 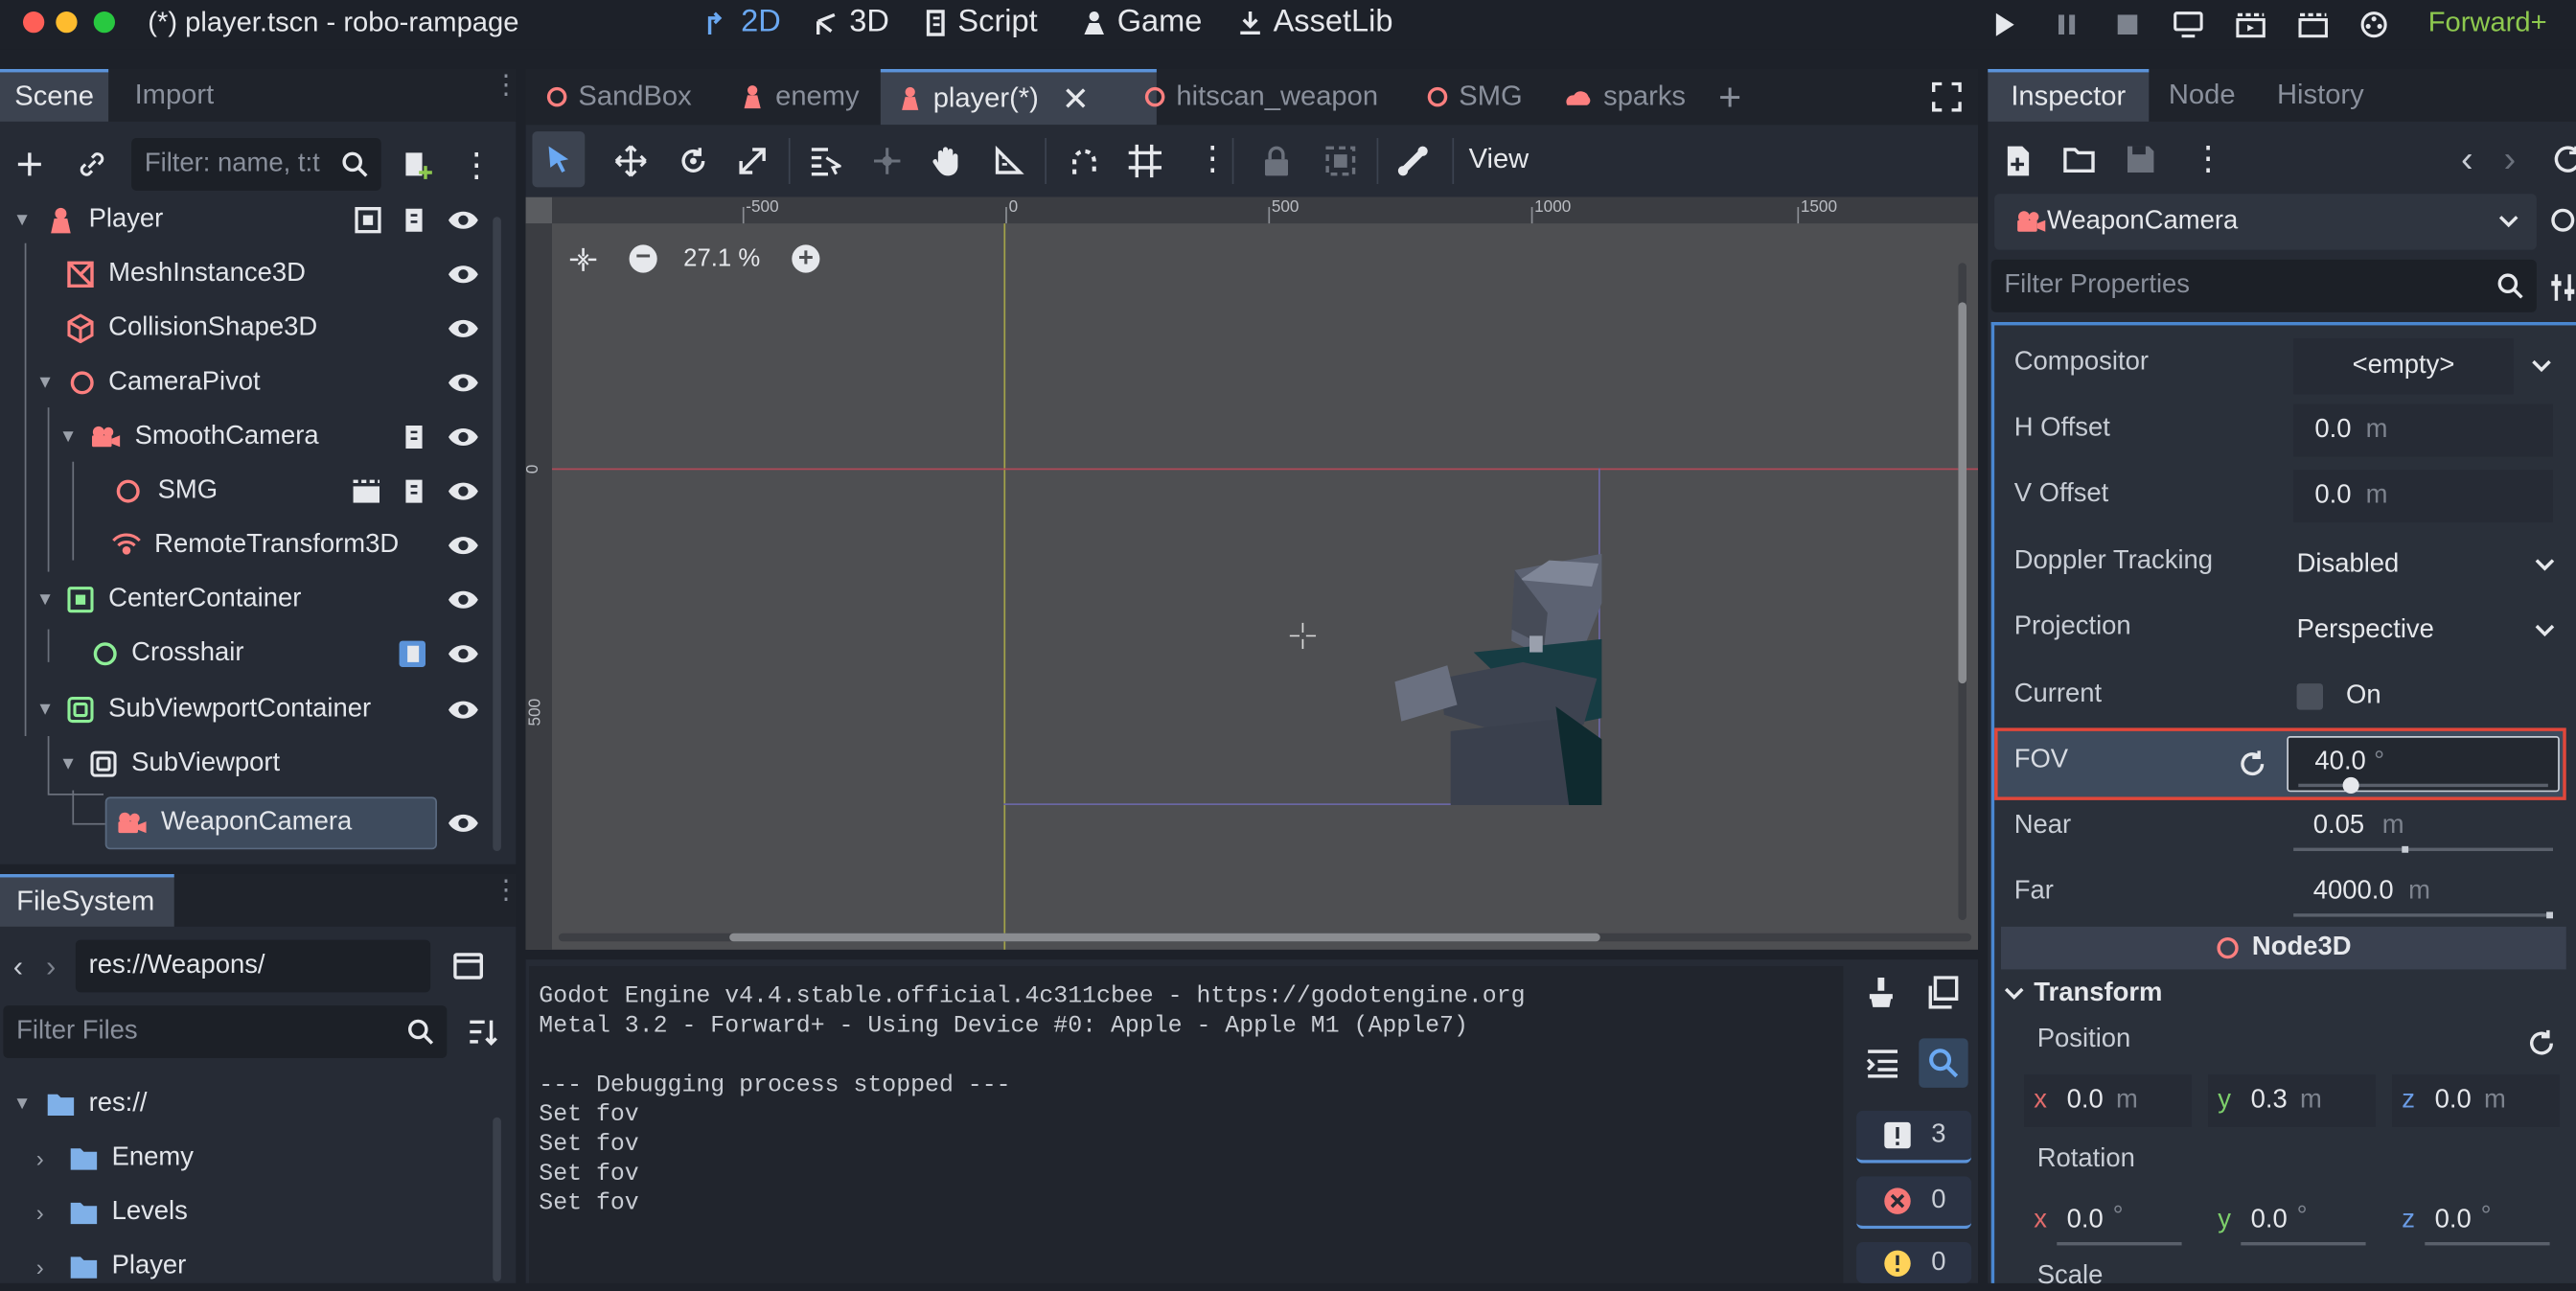 What do you see at coordinates (2426, 564) in the screenshot?
I see `doppler-tracking-select: Disabled` at bounding box center [2426, 564].